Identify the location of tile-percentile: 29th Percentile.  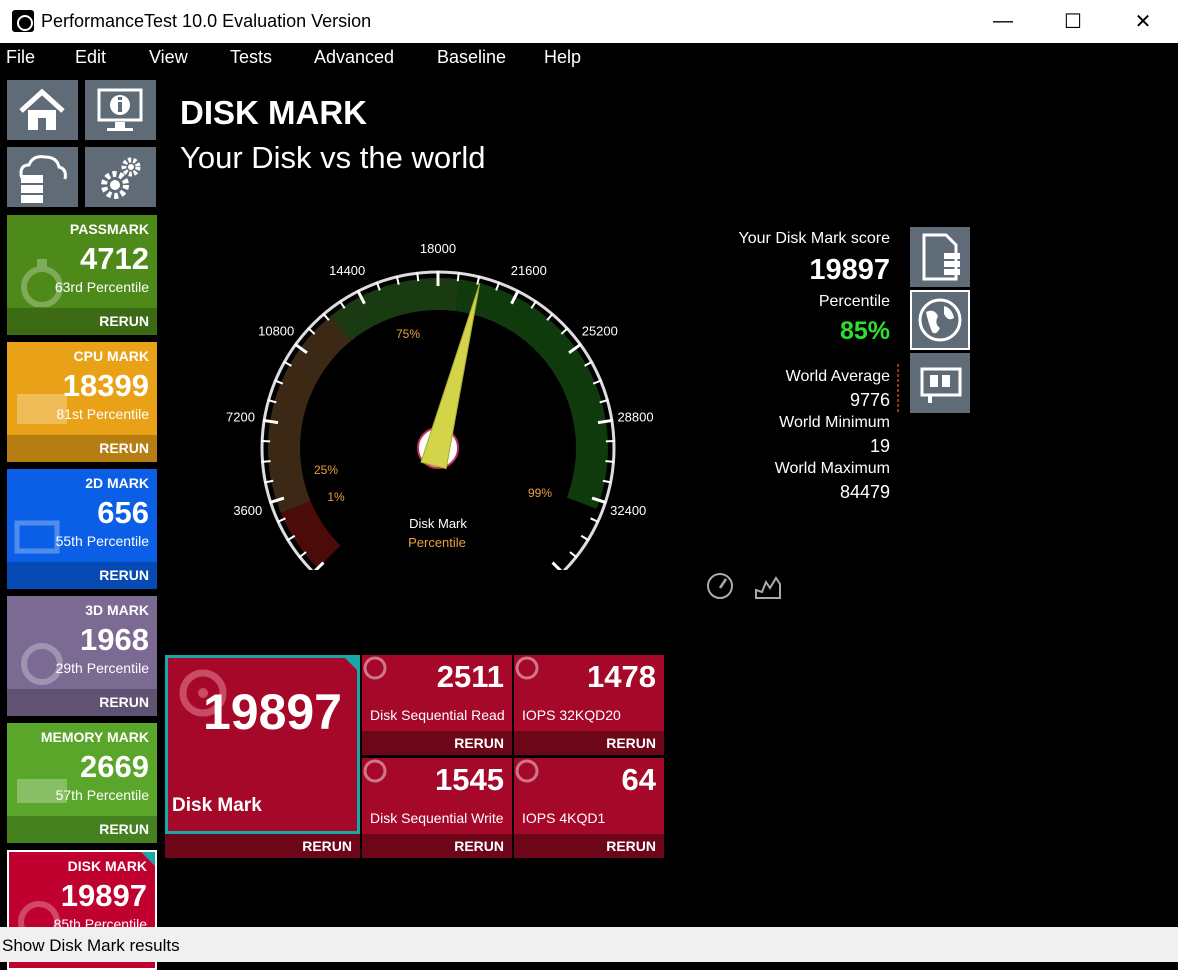
(102, 668).